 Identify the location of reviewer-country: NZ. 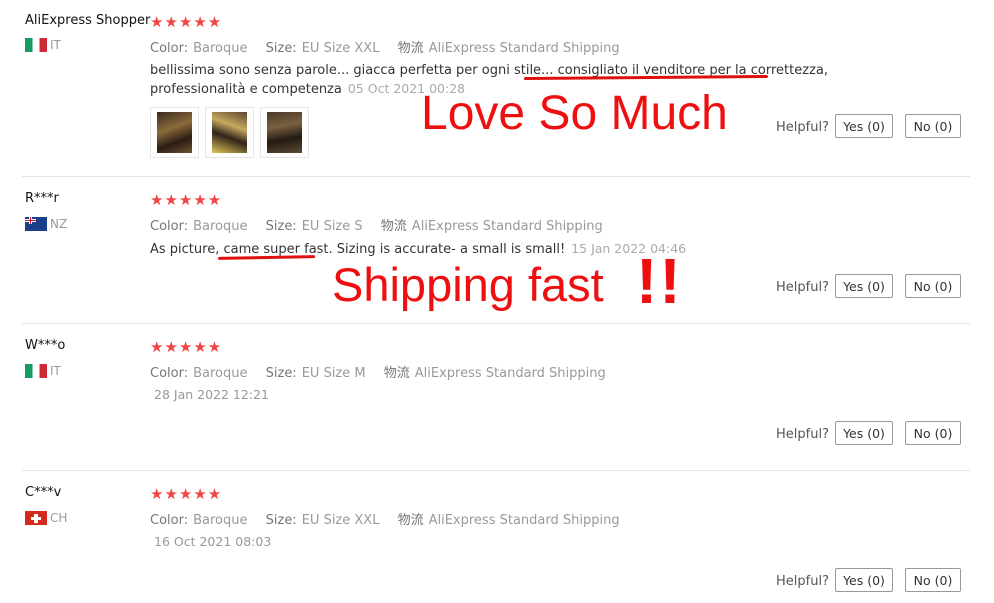
(46, 224).